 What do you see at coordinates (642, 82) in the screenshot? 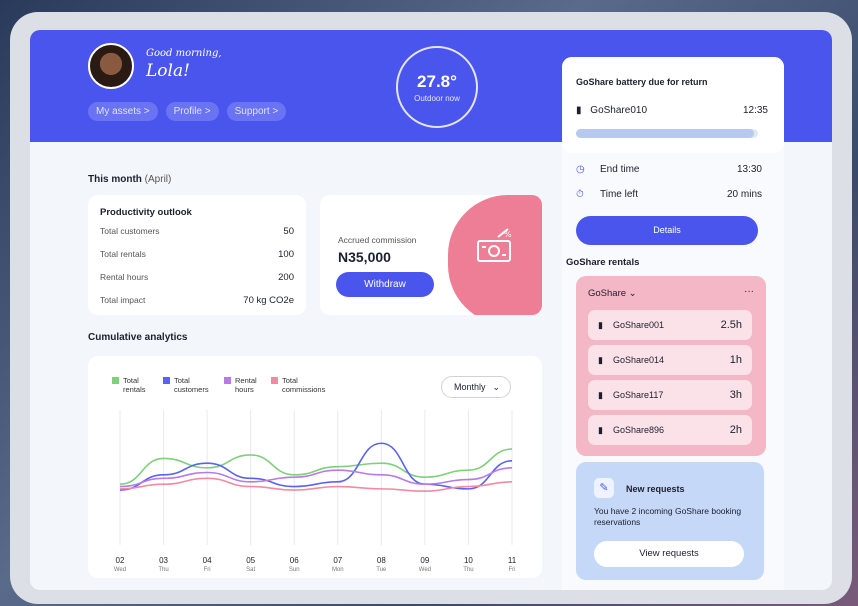
I see `battery-title: GoShare battery due for return` at bounding box center [642, 82].